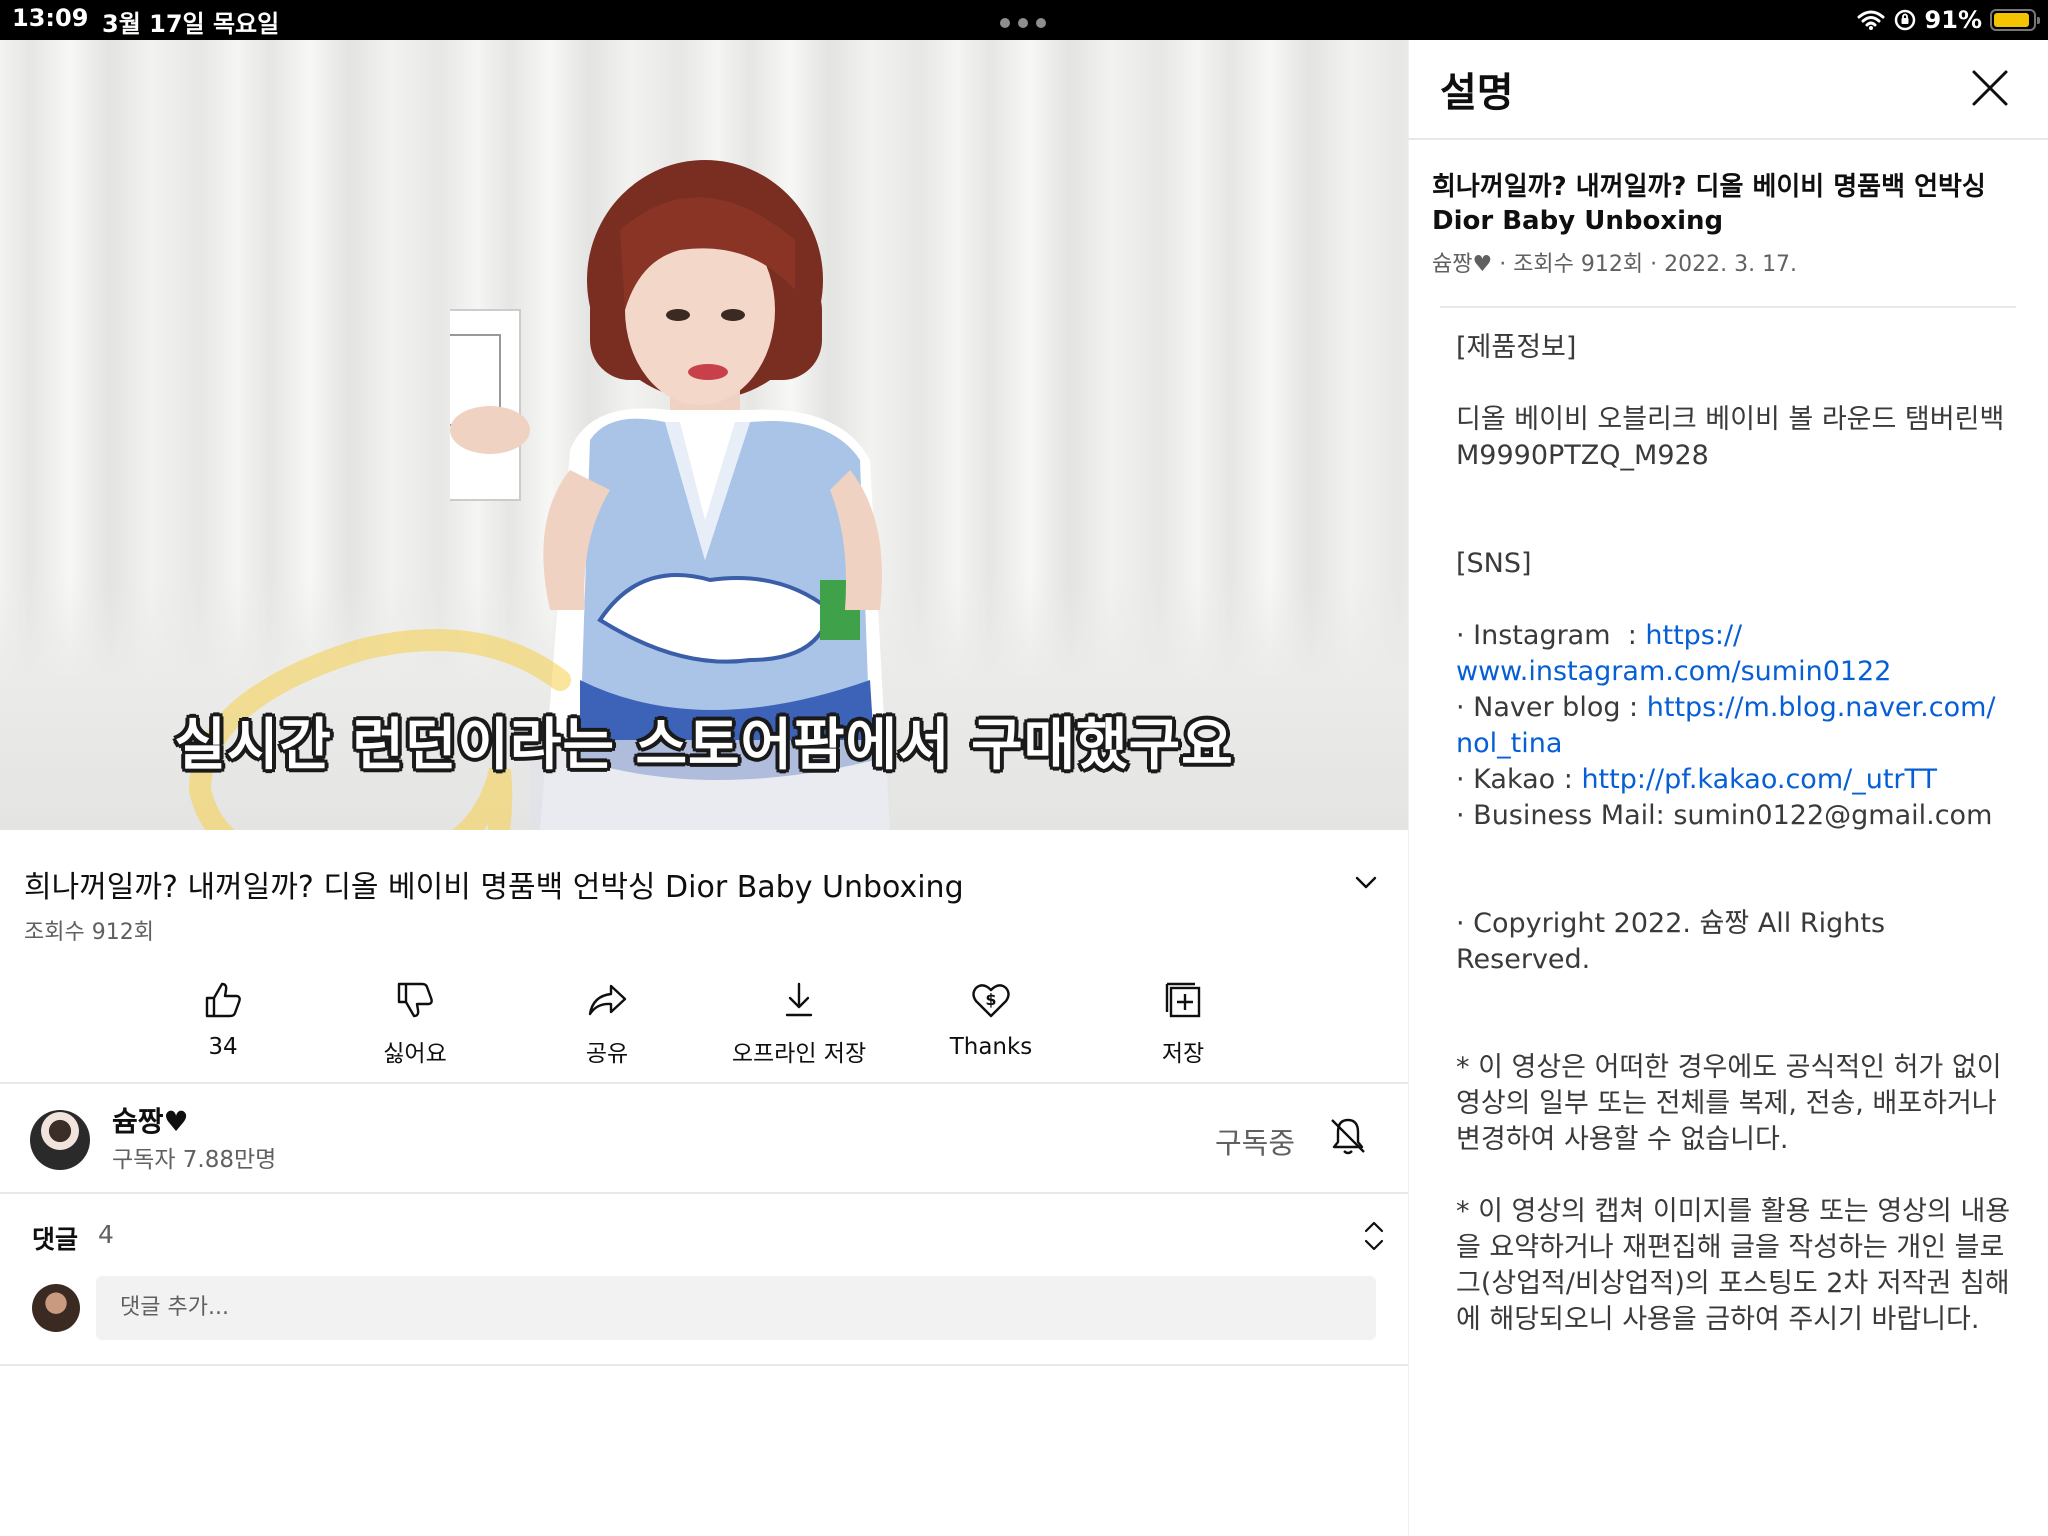 The image size is (2048, 1536). Describe the element at coordinates (1615, 264) in the screenshot. I see `description-meta: 슘짱♥ · 조회수 912회 · 2022. 3. 17.` at that location.